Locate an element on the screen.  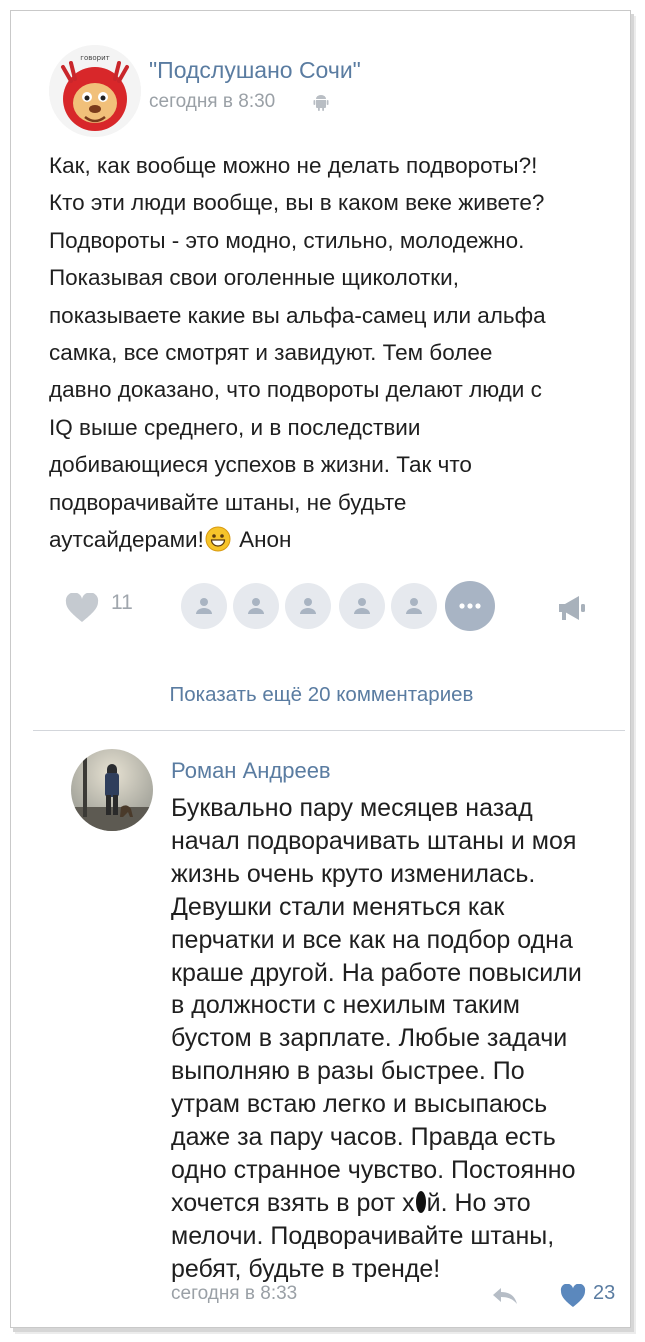
comment-text-line: даже за пару часов. Правда есть is located at coordinates (363, 1137).